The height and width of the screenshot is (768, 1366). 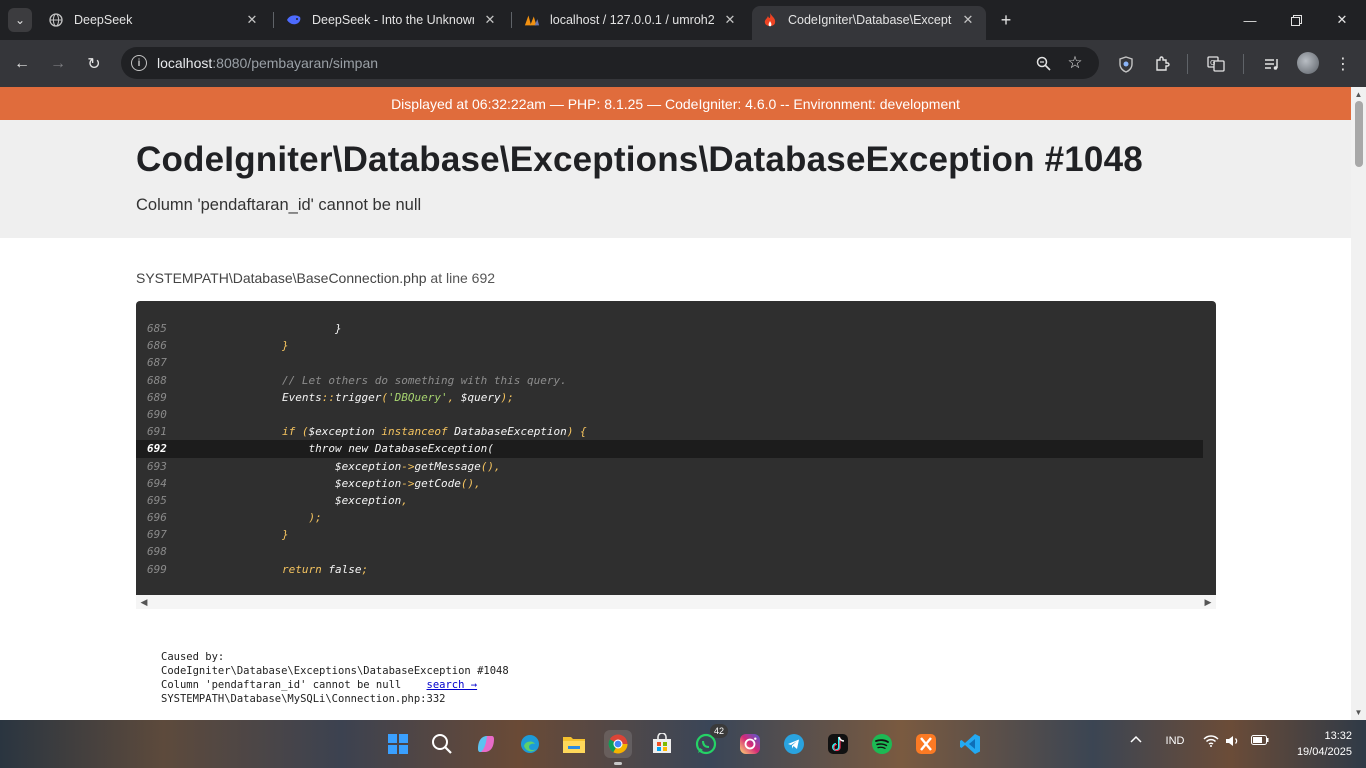 I want to click on vscode-icon, so click(x=970, y=744).